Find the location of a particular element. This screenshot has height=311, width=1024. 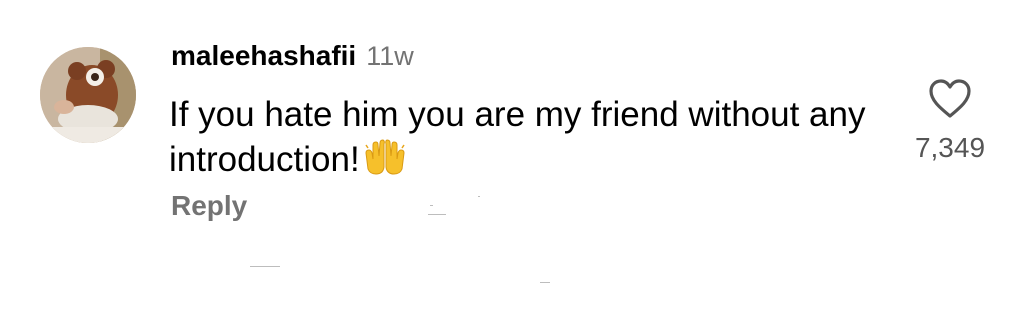

raising-hands-emoji-icon is located at coordinates (385, 158).